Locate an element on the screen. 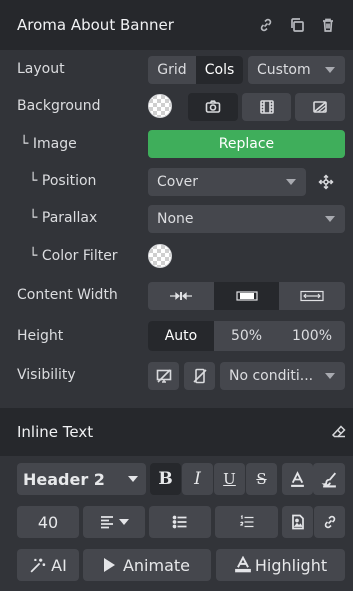 This screenshot has height=591, width=353. gradient-icon is located at coordinates (320, 107).